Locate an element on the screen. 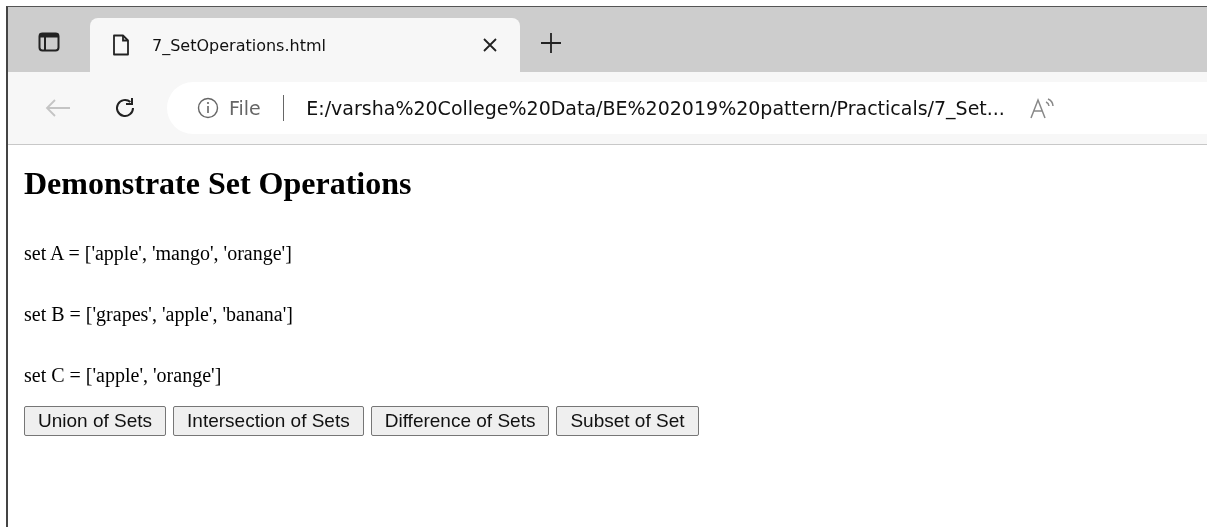 The image size is (1207, 527). tab-title: 7_SetOperations.html is located at coordinates (239, 45).